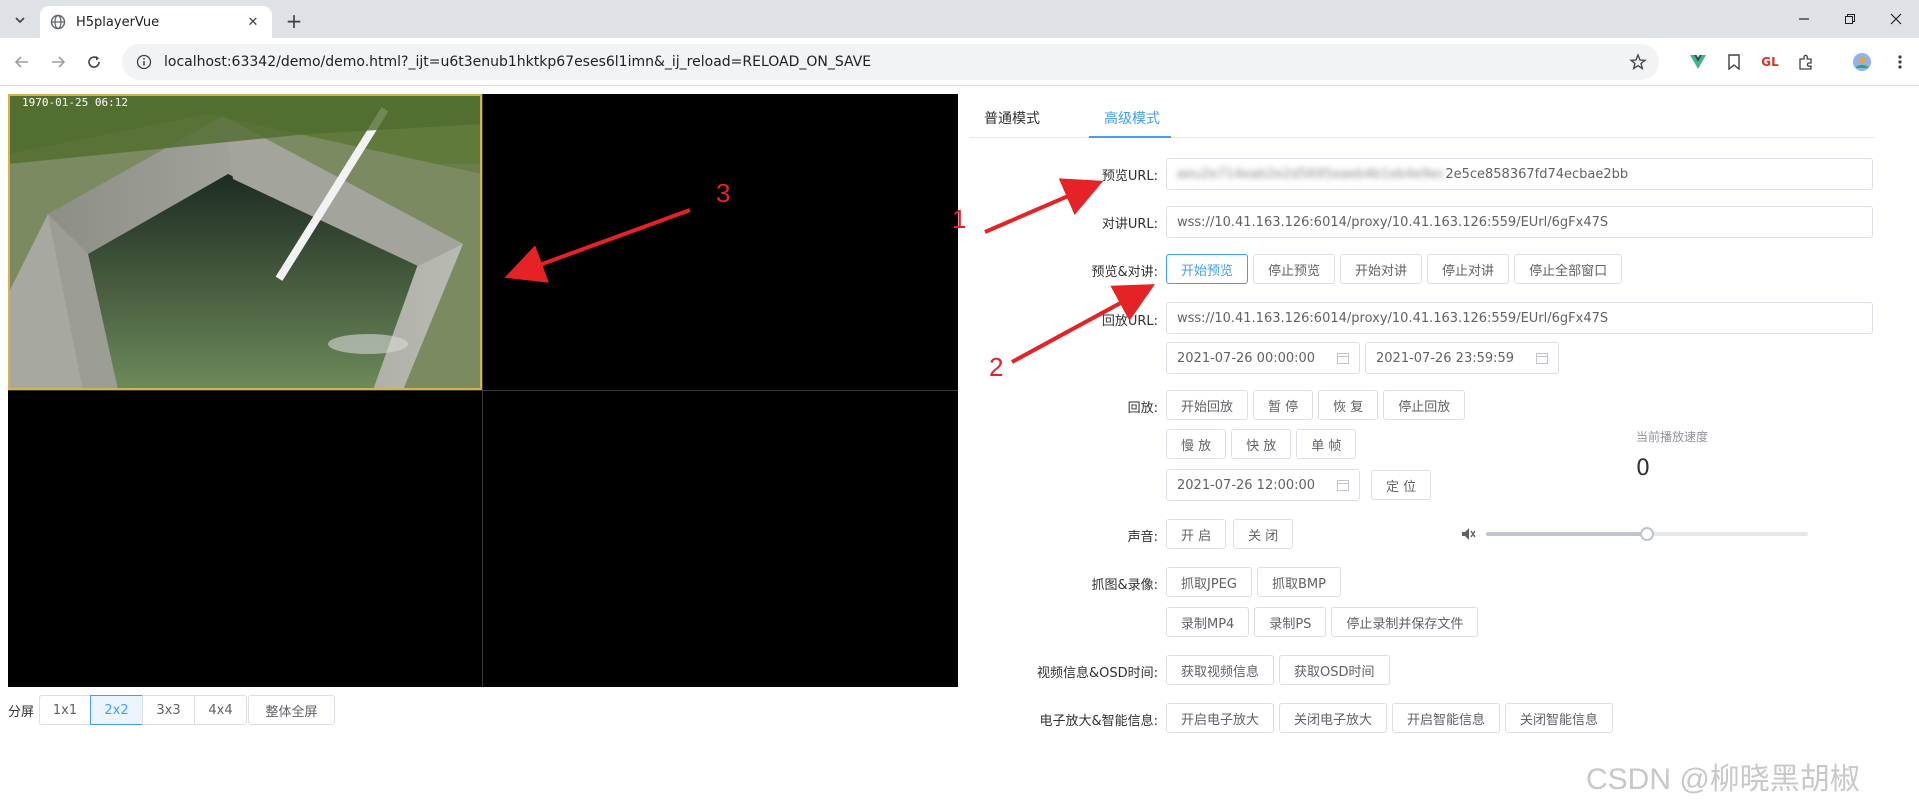 Image resolution: width=1919 pixels, height=807 pixels. What do you see at coordinates (959, 219) in the screenshot?
I see `annotation-number-1: 1` at bounding box center [959, 219].